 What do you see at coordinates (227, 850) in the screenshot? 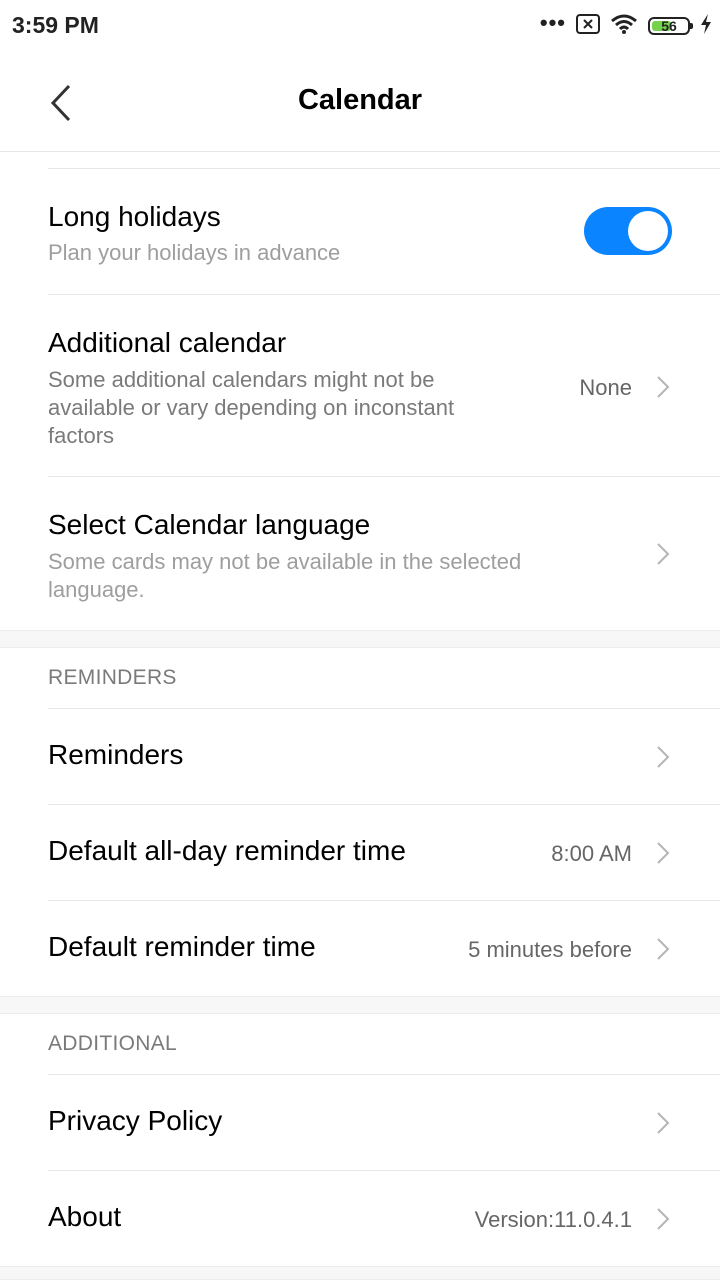
I see `default-all-day-reminder-title: Default all-day reminder time` at bounding box center [227, 850].